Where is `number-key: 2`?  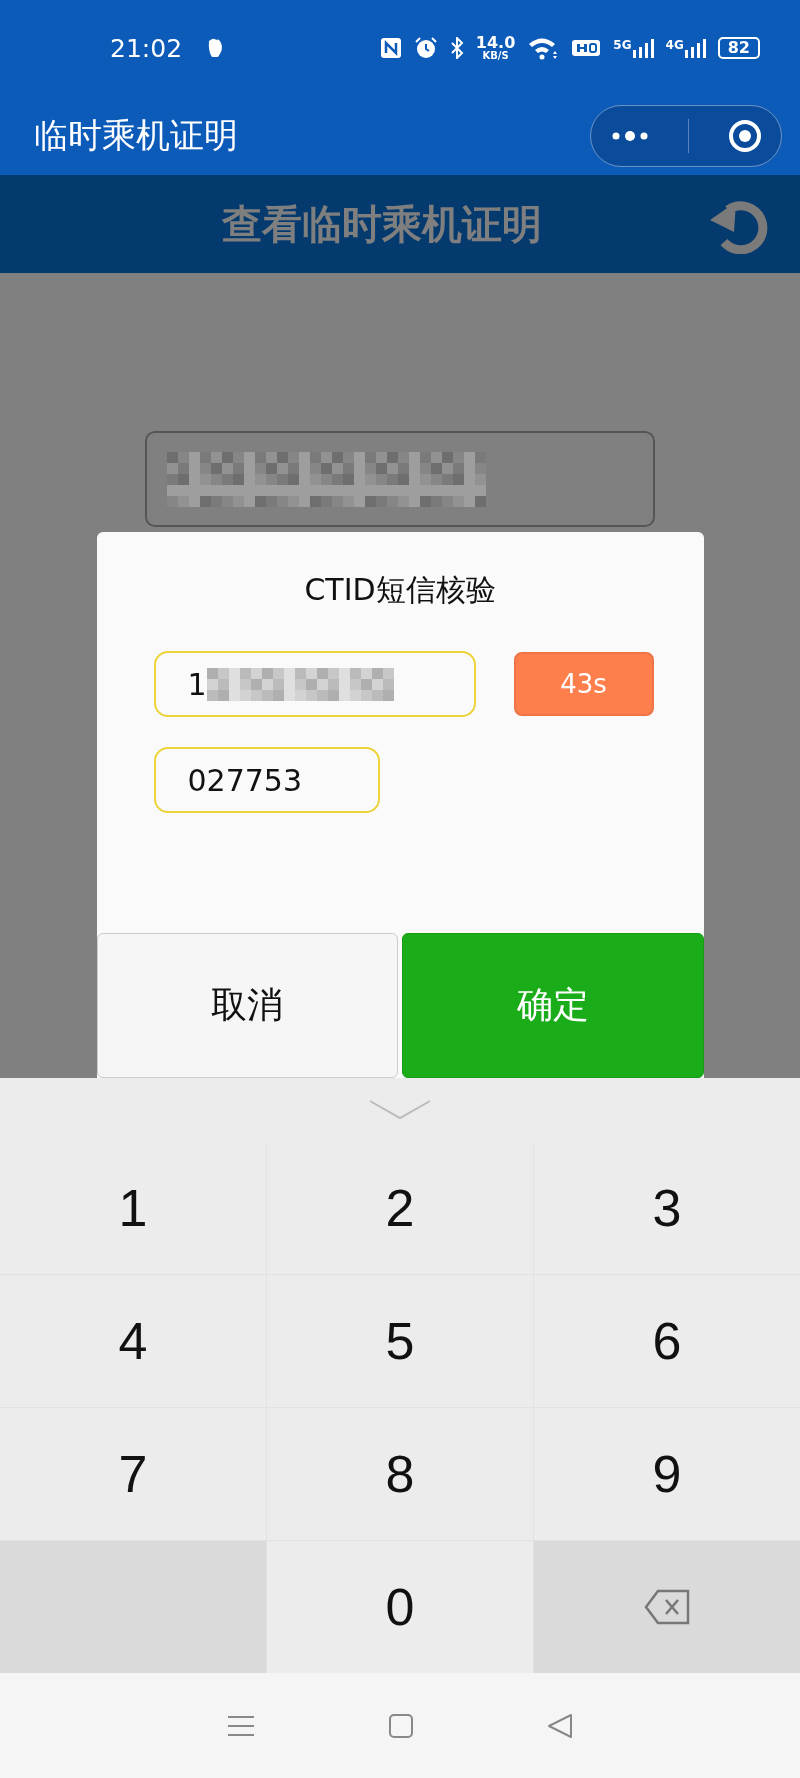 number-key: 2 is located at coordinates (400, 1208).